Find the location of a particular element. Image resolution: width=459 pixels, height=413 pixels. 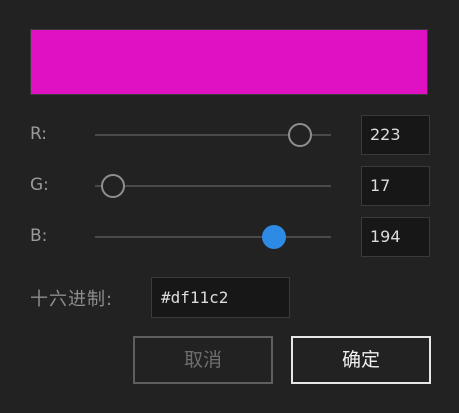

blue-slider-thumb is located at coordinates (273, 237).